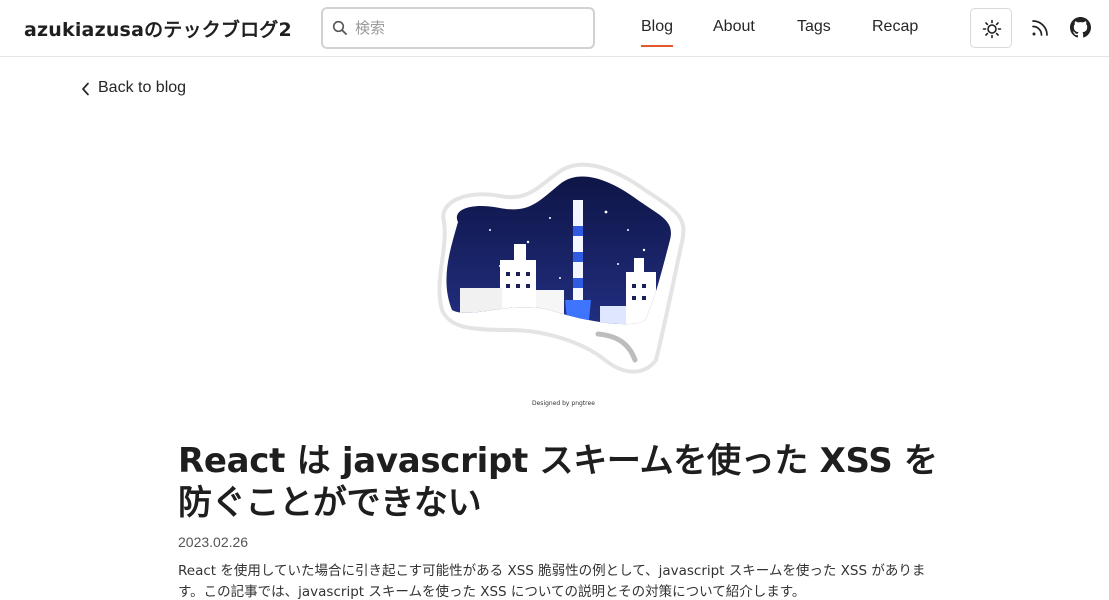 This screenshot has height=600, width=1109. Describe the element at coordinates (213, 542) in the screenshot. I see `post-date: 2023.02.26` at that location.